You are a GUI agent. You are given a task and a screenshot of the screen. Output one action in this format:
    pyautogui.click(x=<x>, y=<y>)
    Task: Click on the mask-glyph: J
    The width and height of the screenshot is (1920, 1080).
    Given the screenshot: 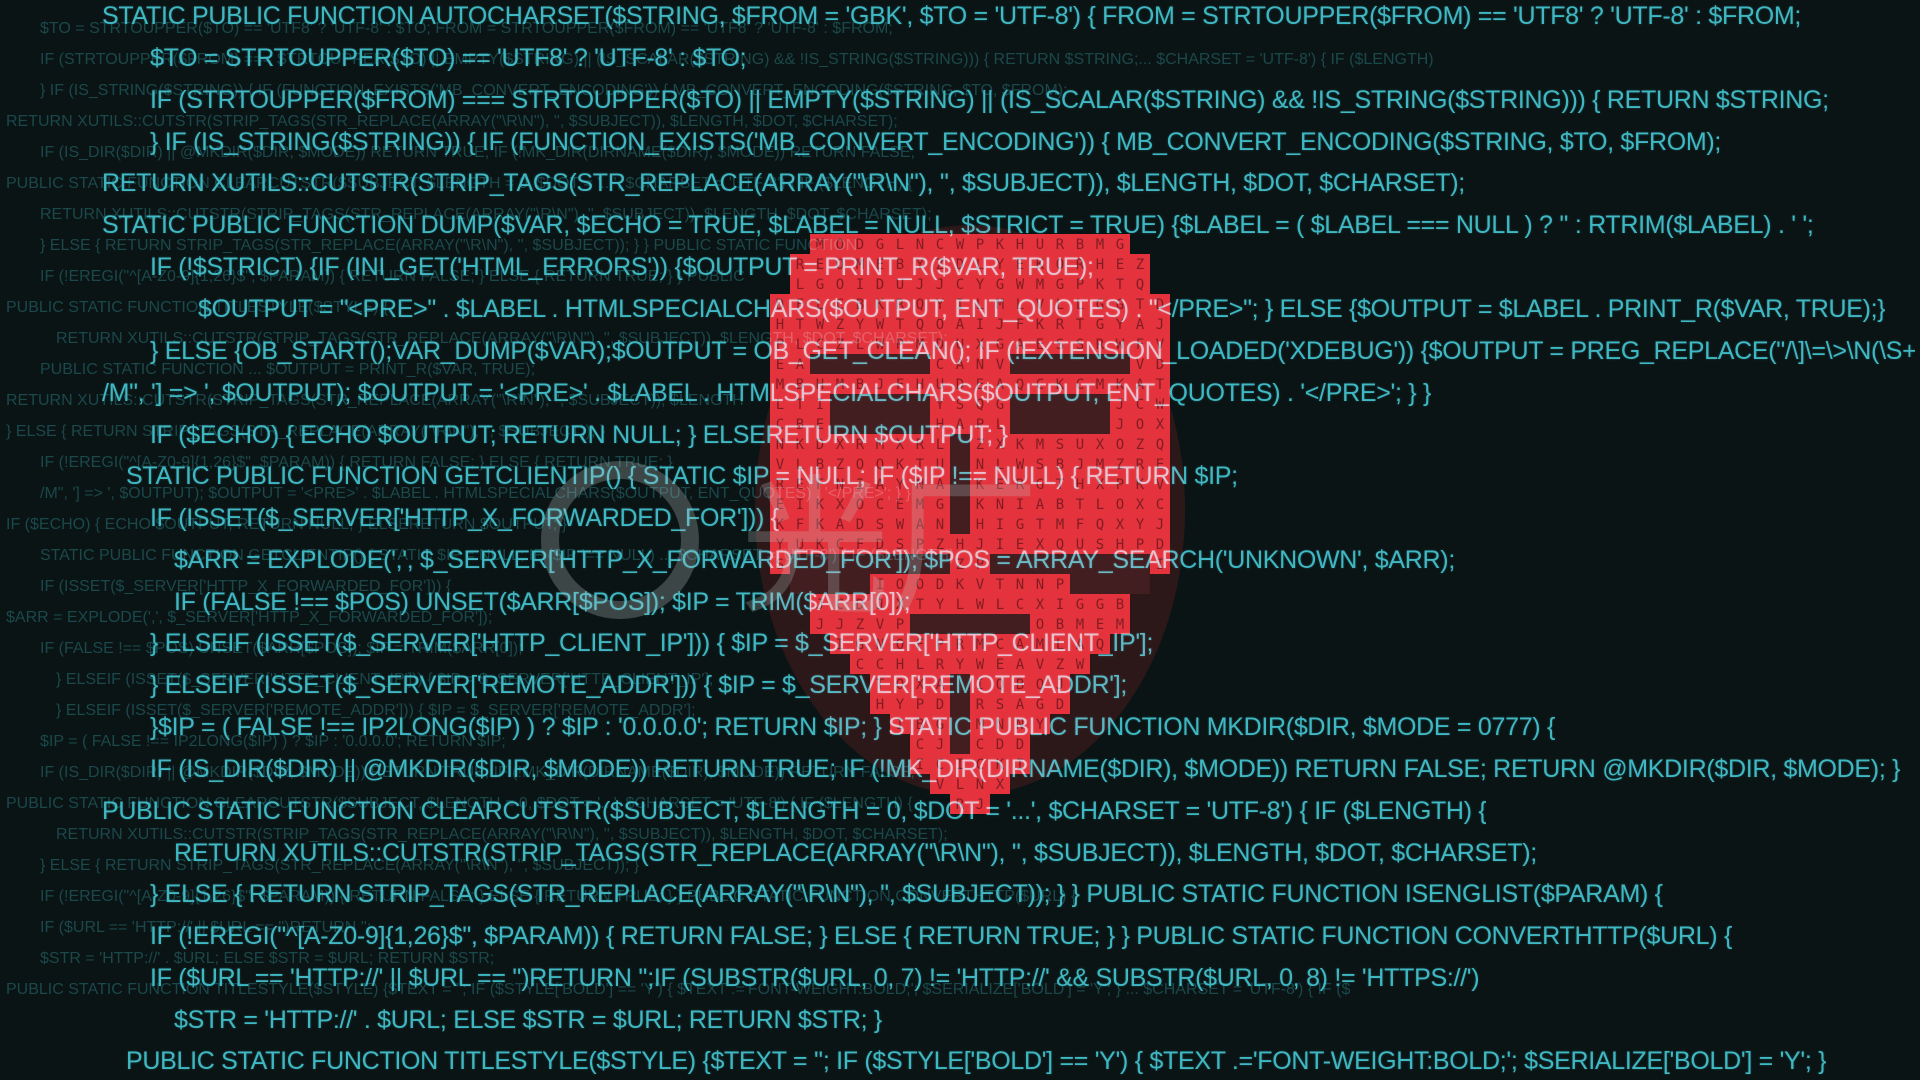 What is the action you would take?
    pyautogui.click(x=1120, y=425)
    